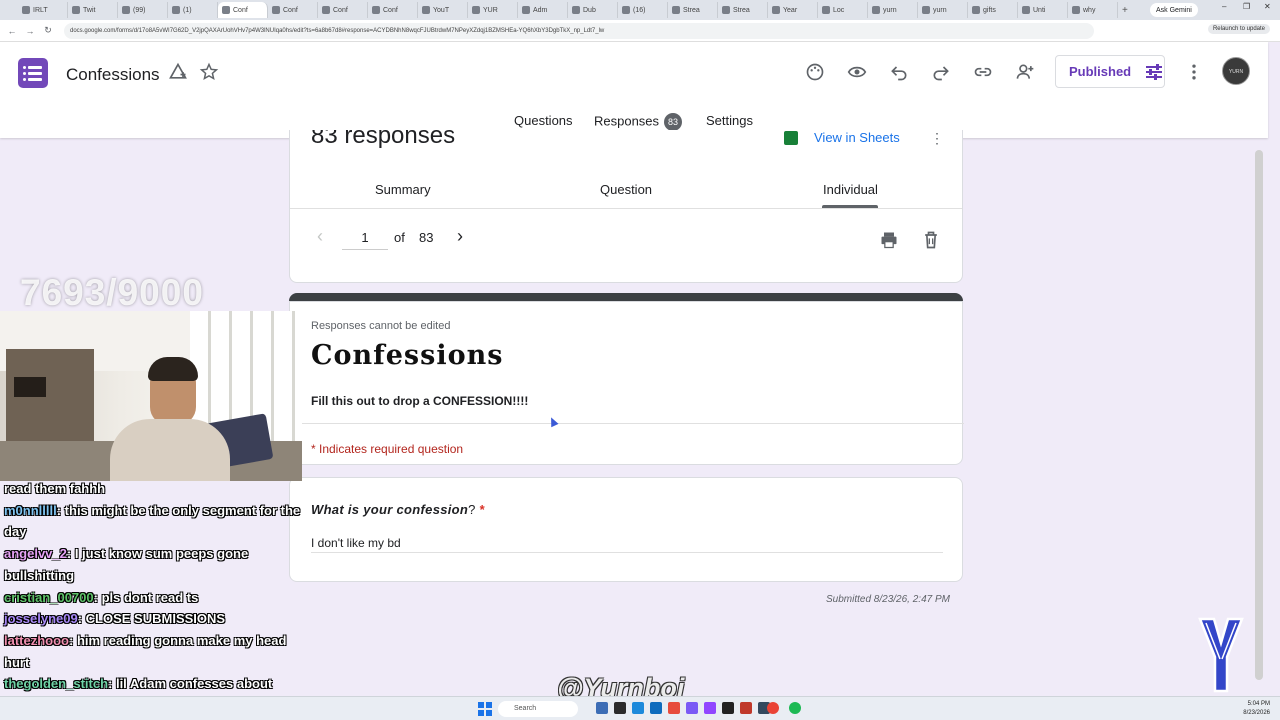 The width and height of the screenshot is (1280, 720). I want to click on tab-responses: Responses 83, so click(638, 122).